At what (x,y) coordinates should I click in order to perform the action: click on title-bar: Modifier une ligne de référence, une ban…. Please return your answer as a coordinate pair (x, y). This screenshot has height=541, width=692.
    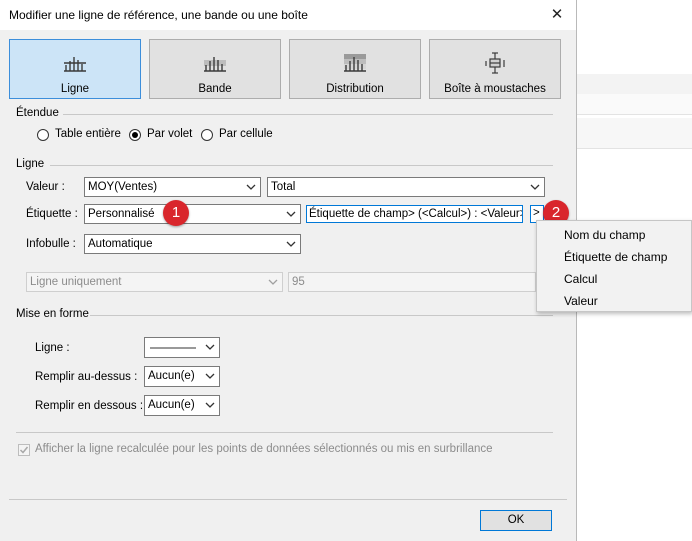
    Looking at the image, I should click on (288, 15).